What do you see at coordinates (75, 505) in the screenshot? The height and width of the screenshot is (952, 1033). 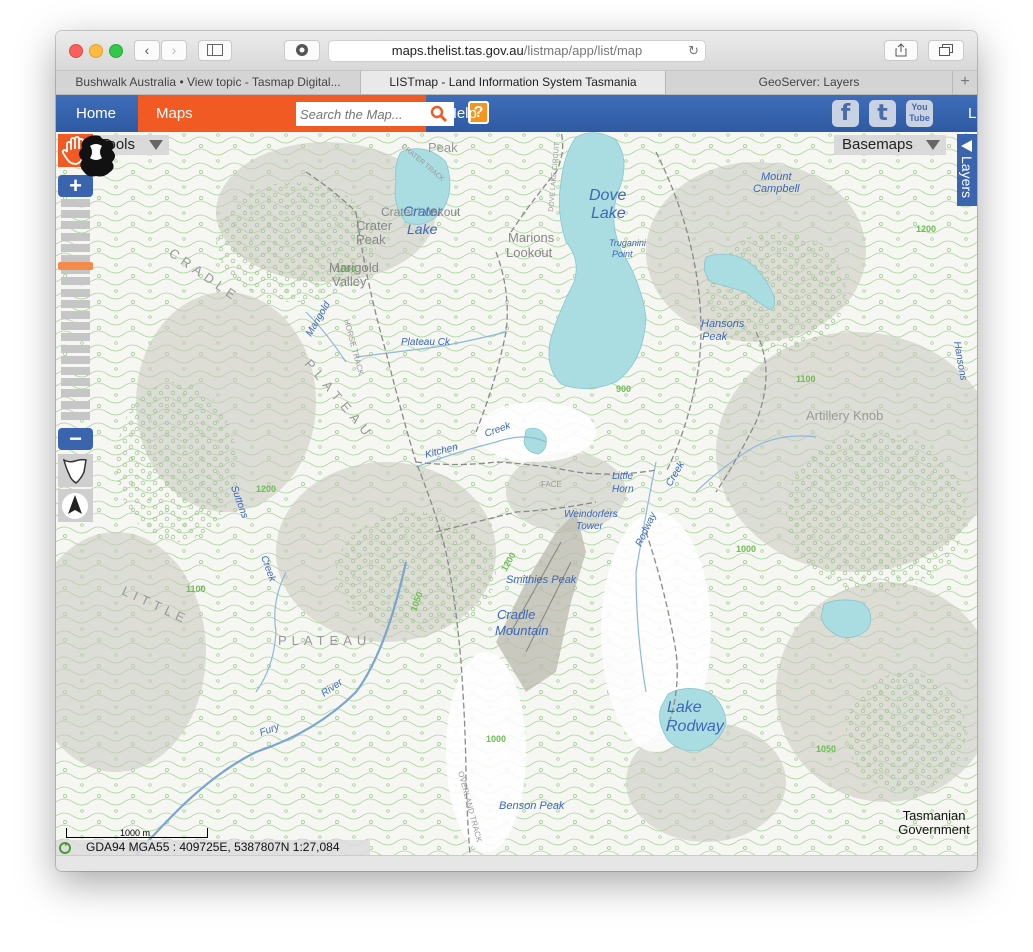 I see `north-arrow-button` at bounding box center [75, 505].